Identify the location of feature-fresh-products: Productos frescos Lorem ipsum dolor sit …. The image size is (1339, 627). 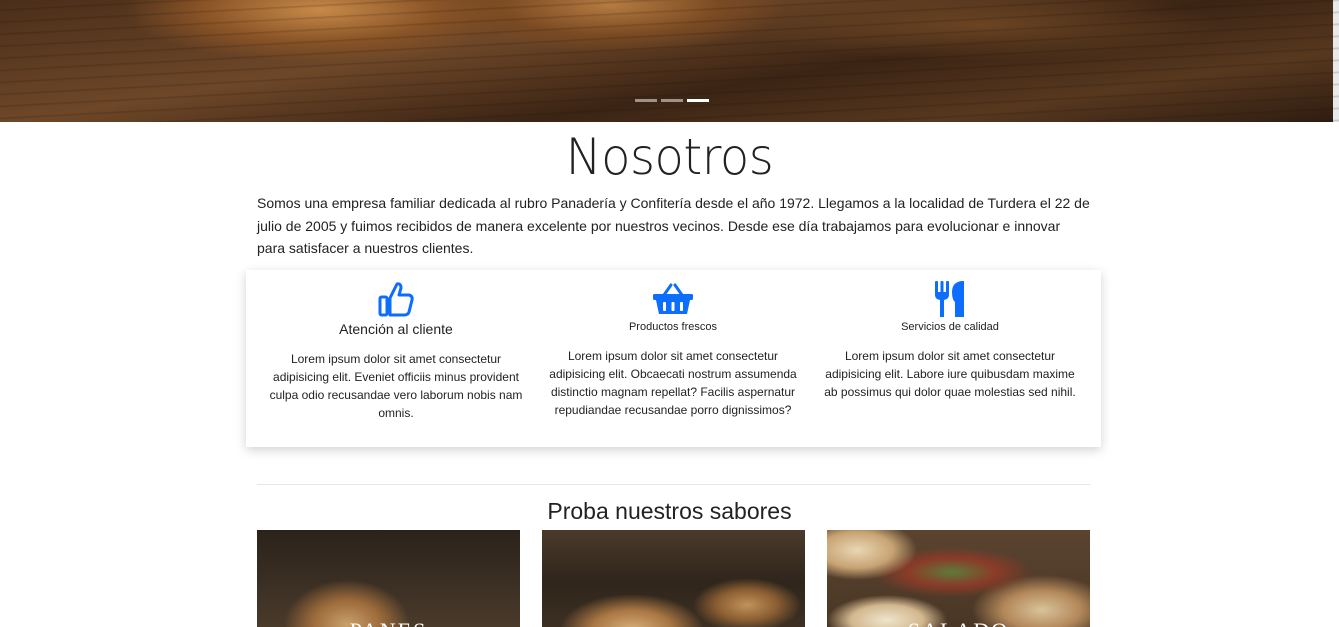
(673, 344).